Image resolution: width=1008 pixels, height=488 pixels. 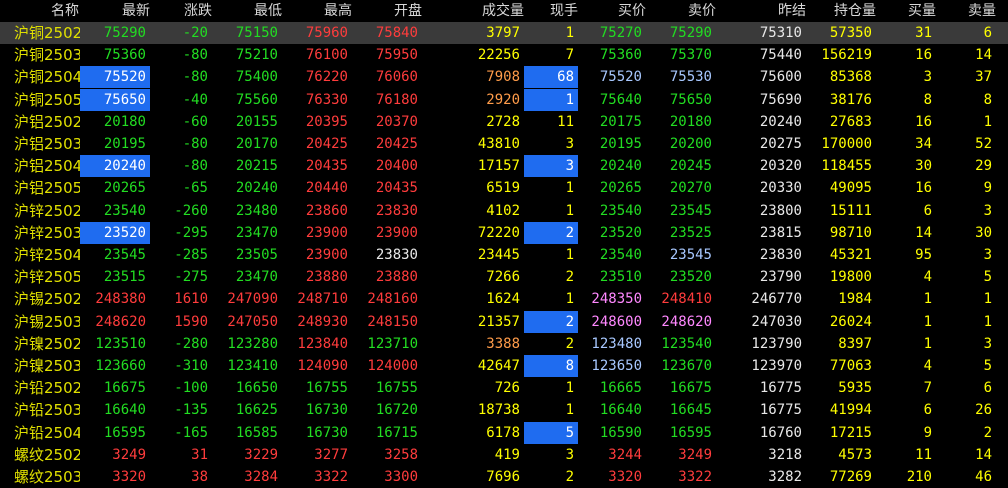 I want to click on header-open-interest: 持仓量, so click(x=841, y=11).